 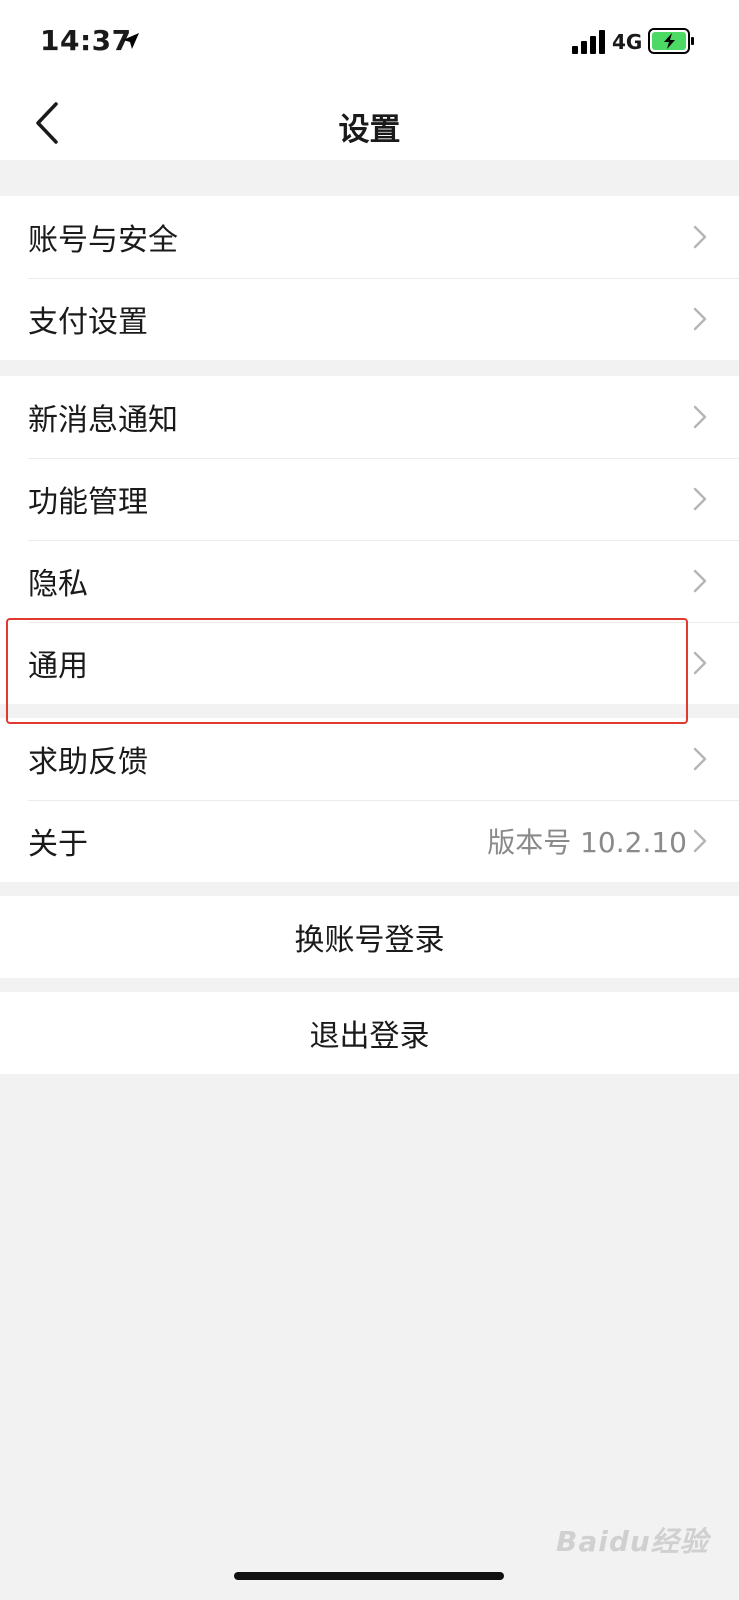 I want to click on logout-label: 退出登录, so click(x=369, y=1036).